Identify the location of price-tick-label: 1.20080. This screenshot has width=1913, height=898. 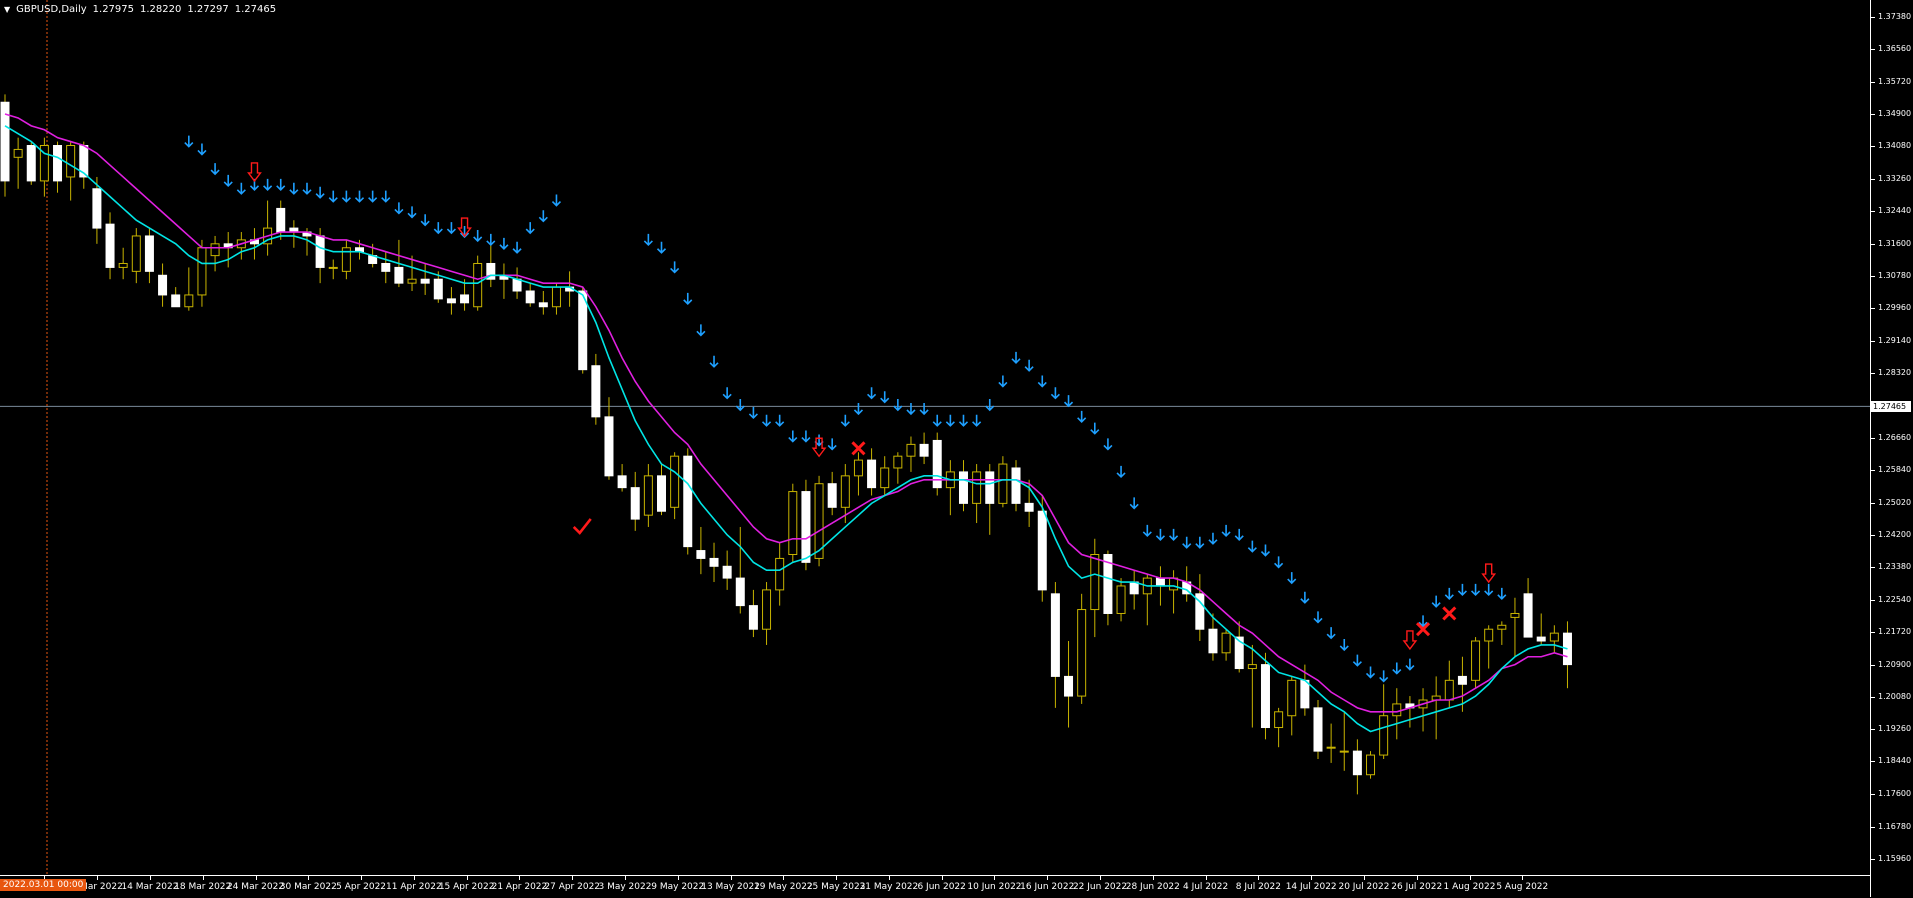
(1895, 696).